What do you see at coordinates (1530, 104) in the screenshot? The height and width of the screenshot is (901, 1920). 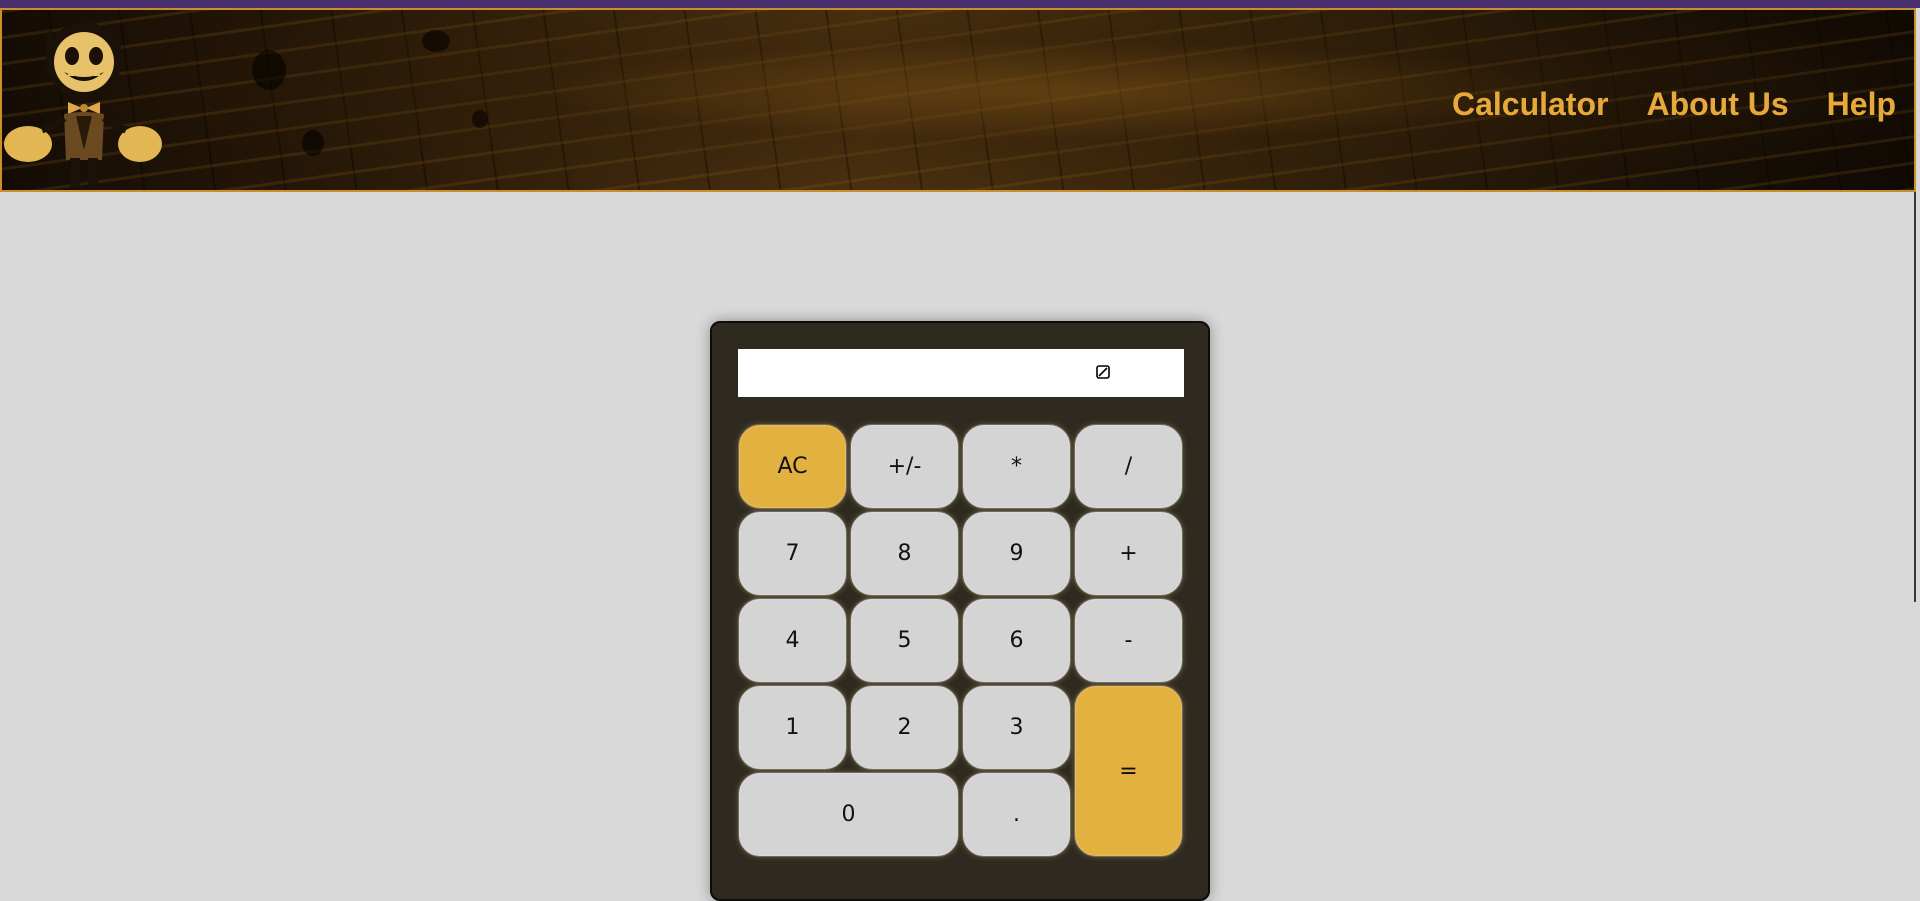 I see `nav-link-calculator: Calculator` at bounding box center [1530, 104].